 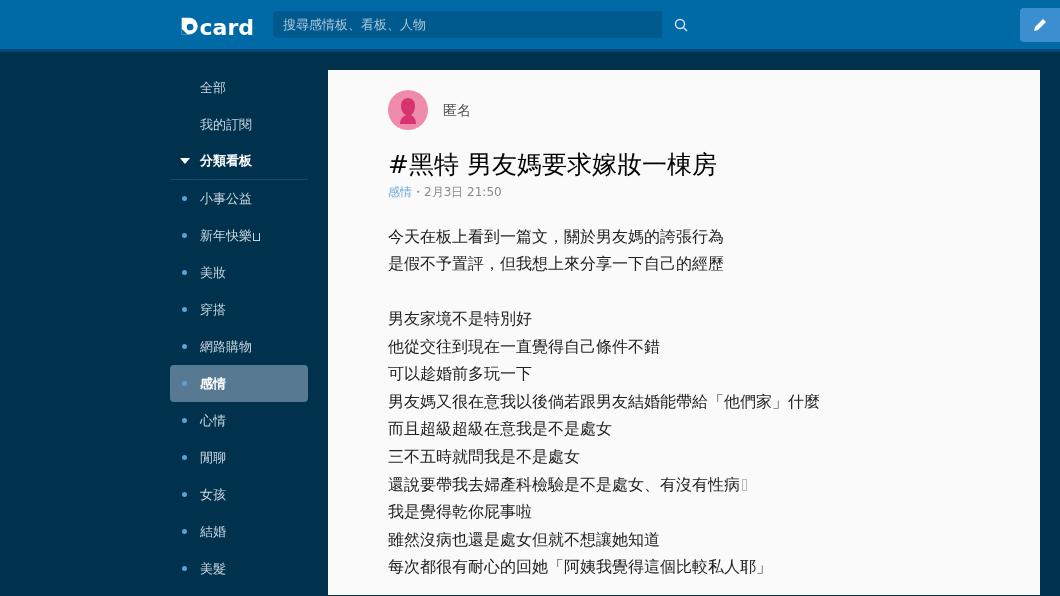 What do you see at coordinates (217, 24) in the screenshot?
I see `dcard-logo: card` at bounding box center [217, 24].